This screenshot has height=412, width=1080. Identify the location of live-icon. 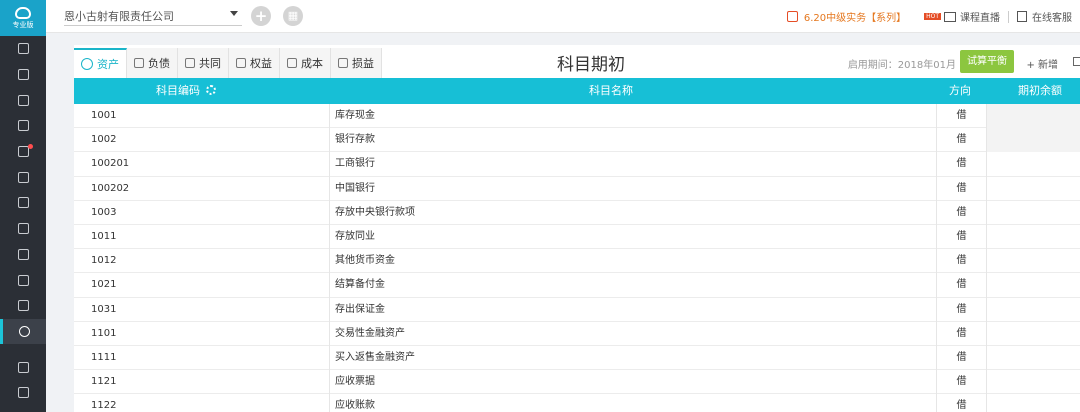
(950, 16).